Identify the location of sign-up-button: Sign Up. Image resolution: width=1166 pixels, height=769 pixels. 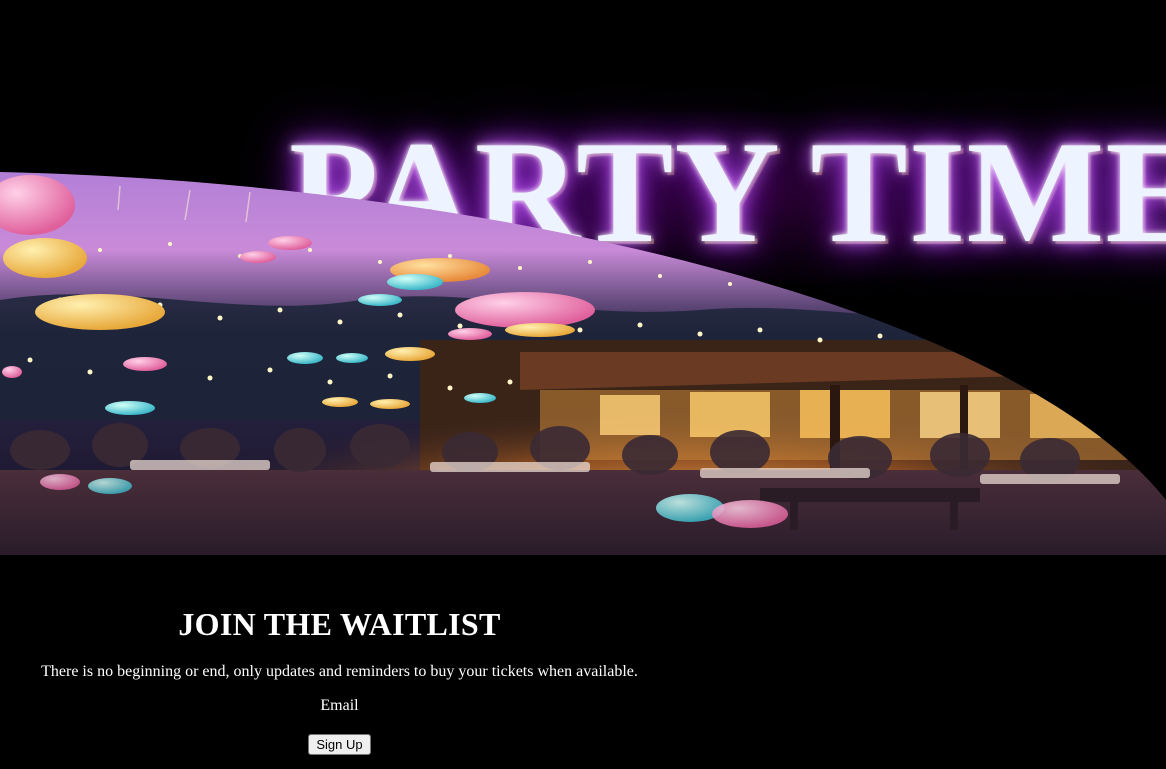
(339, 744).